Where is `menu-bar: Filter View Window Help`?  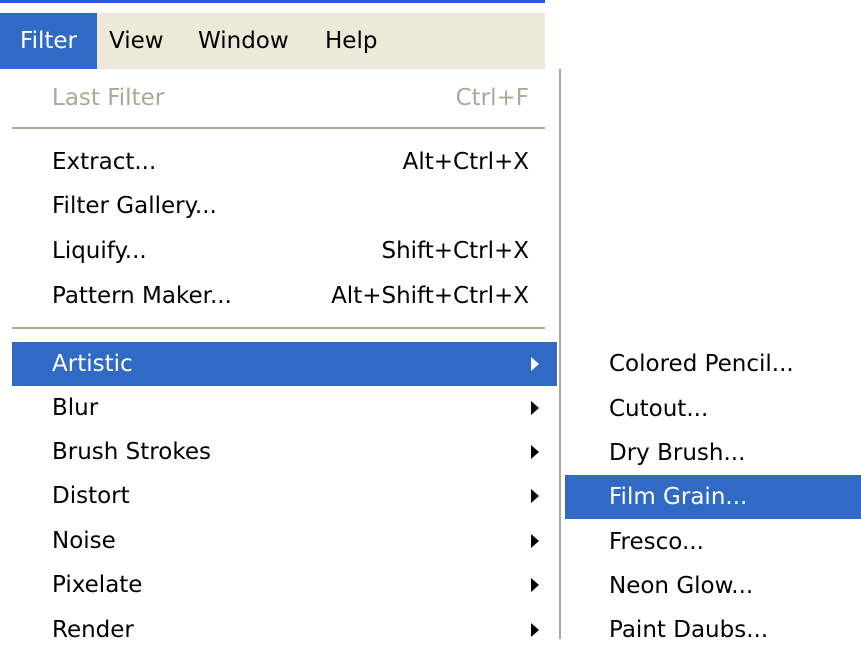 menu-bar: Filter View Window Help is located at coordinates (272, 41).